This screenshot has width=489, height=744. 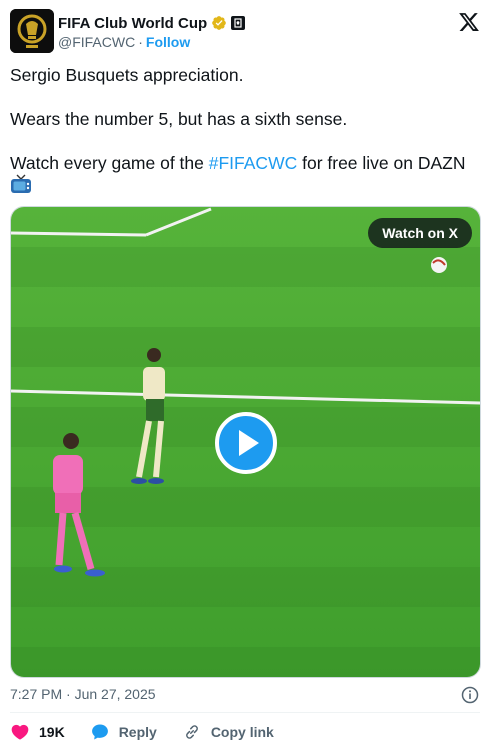 I want to click on like-button: 19K, so click(x=37, y=732).